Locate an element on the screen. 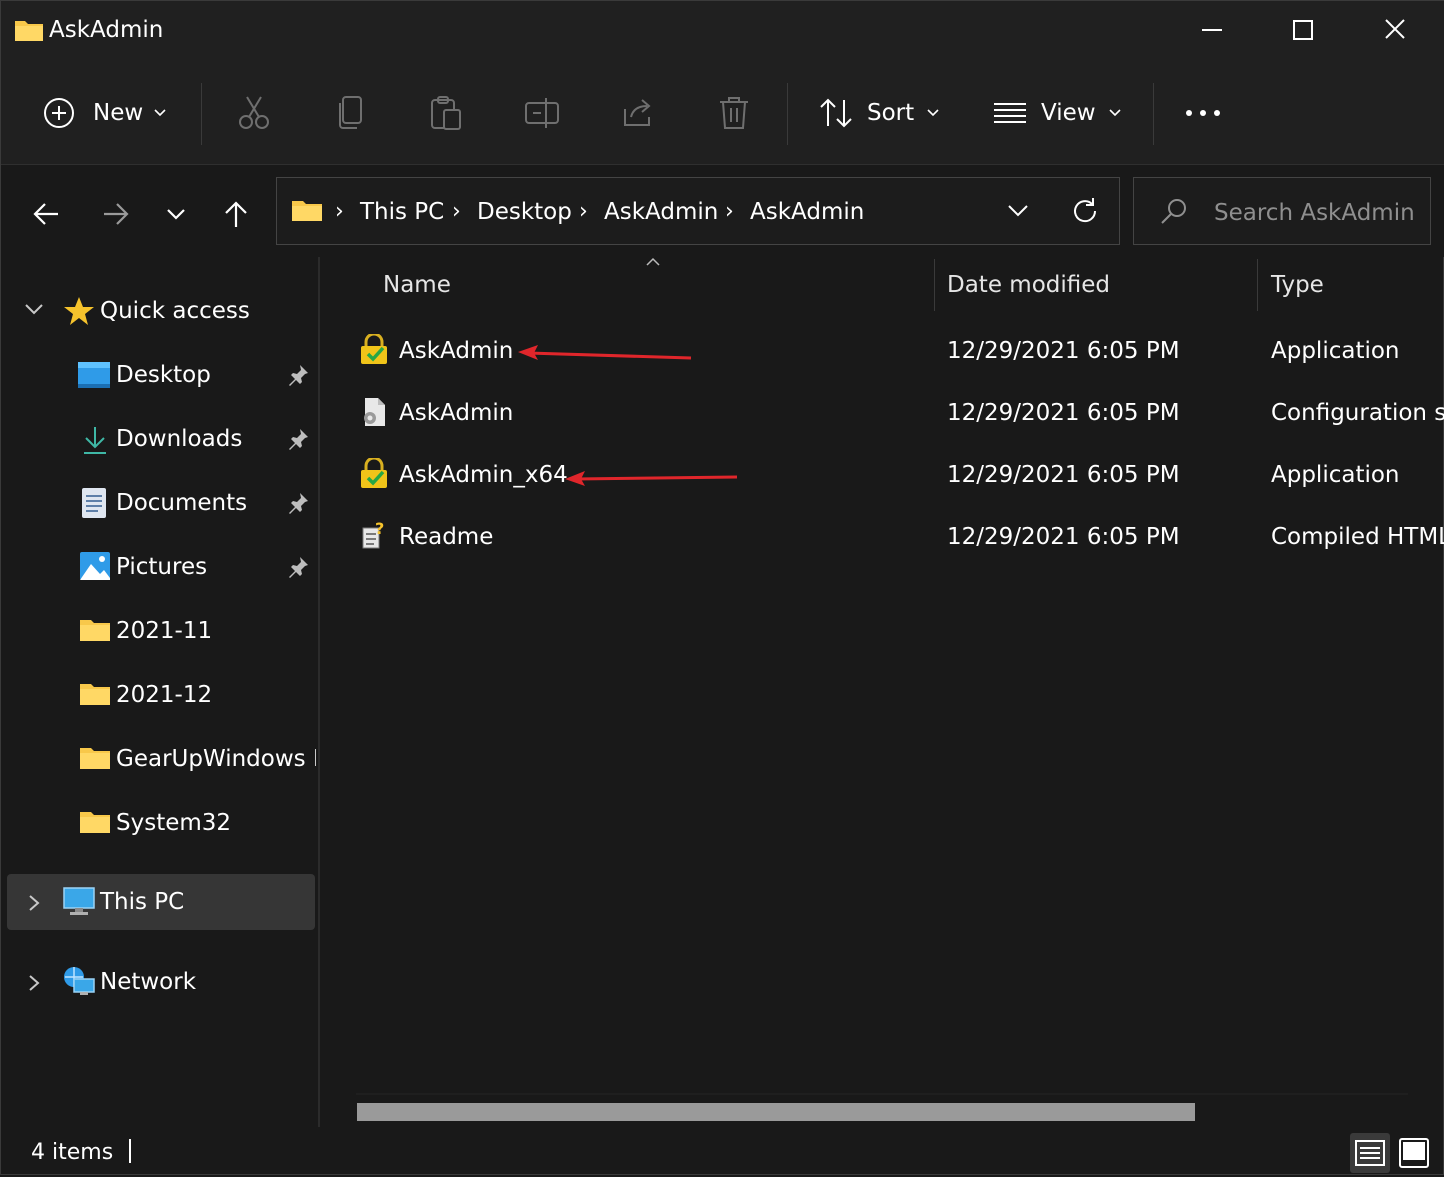 Image resolution: width=1444 pixels, height=1177 pixels. back-button is located at coordinates (46, 214).